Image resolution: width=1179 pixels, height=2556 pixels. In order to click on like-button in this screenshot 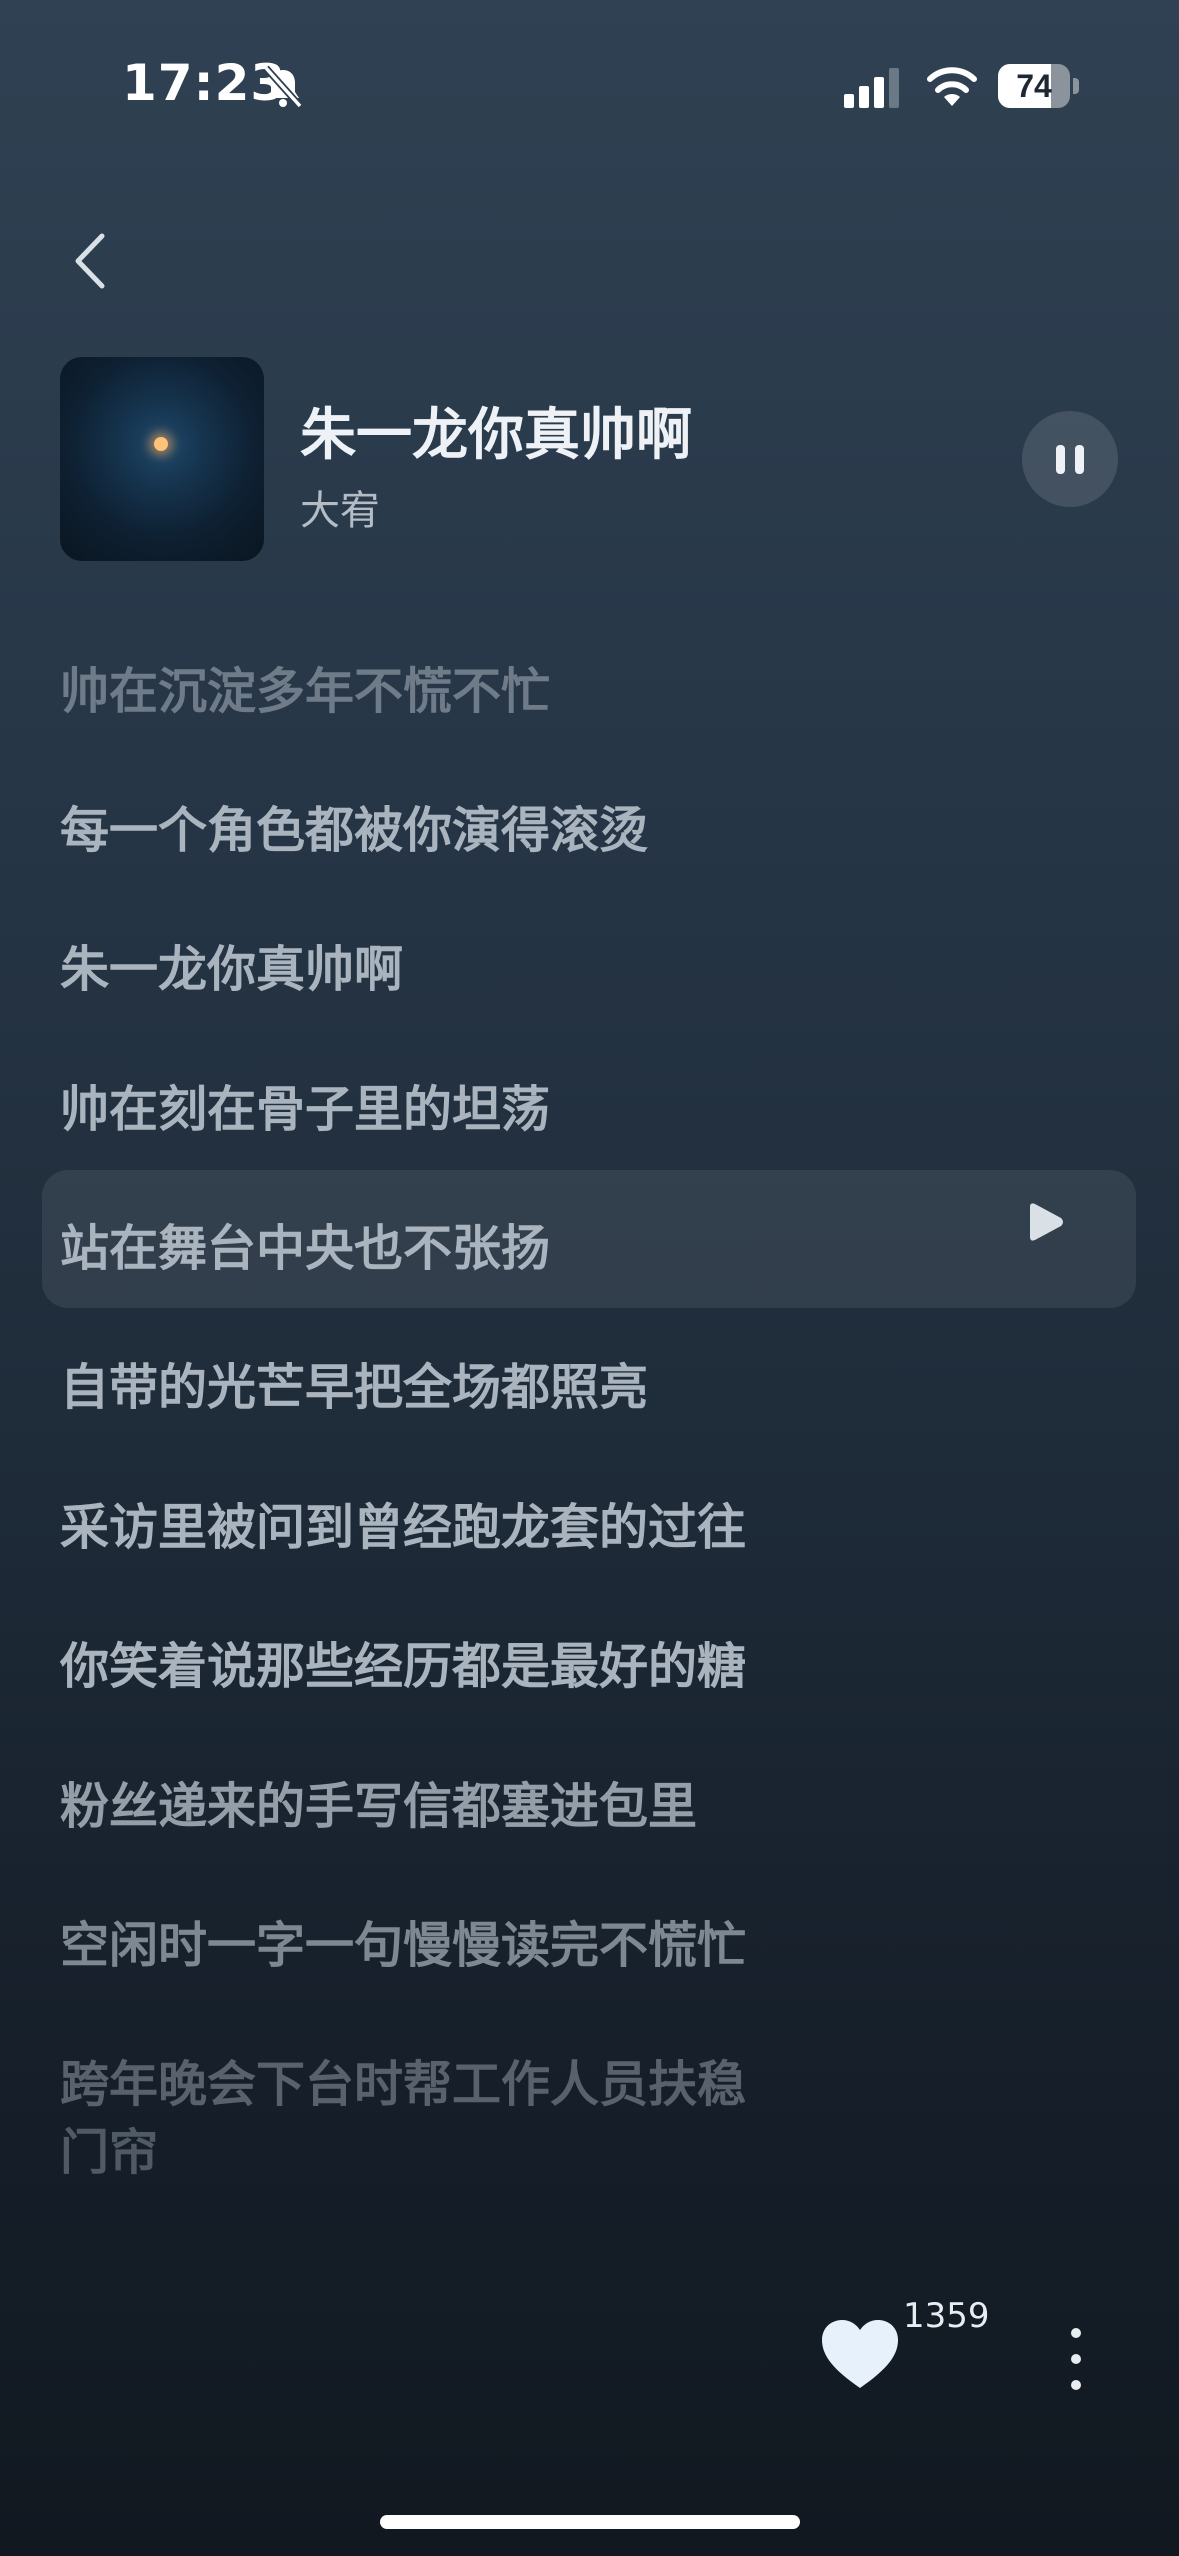, I will do `click(860, 2355)`.